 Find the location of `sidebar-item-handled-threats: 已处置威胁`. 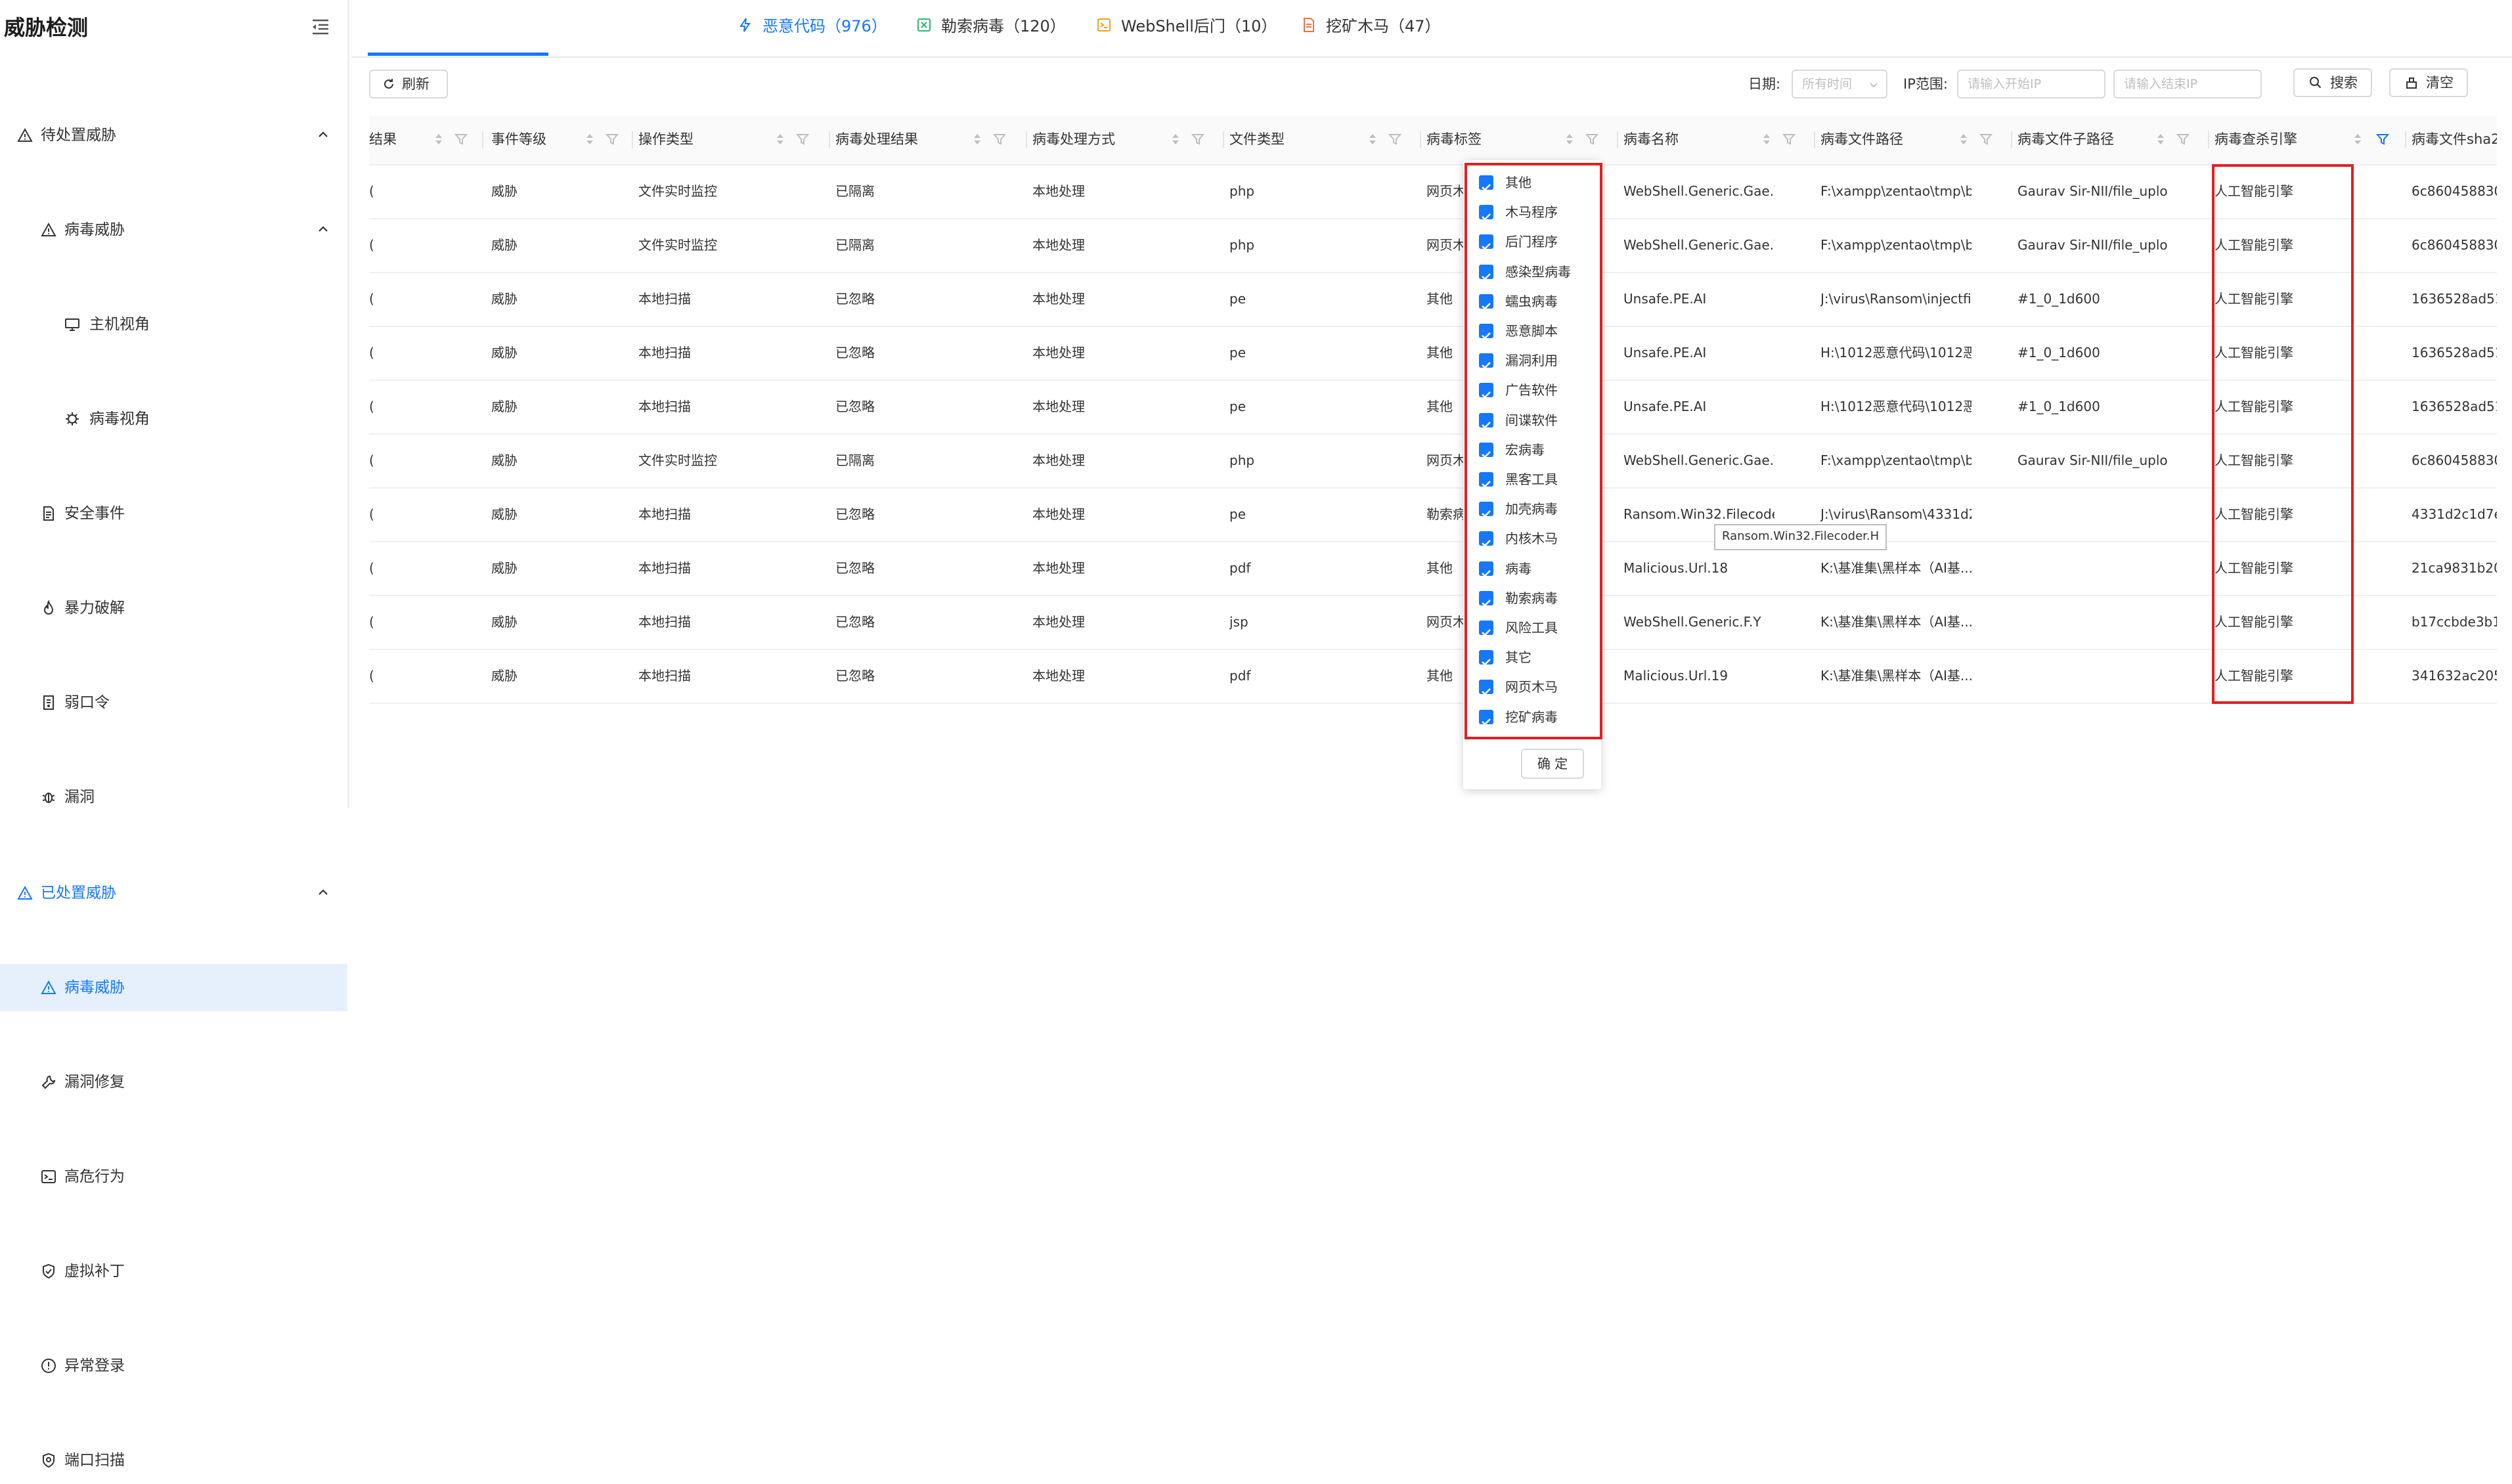

sidebar-item-handled-threats: 已处置威胁 is located at coordinates (173, 893).